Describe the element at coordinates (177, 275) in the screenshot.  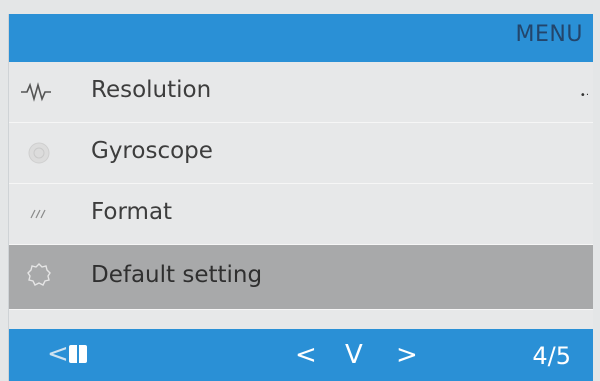
I see `menu-item-label: Default setting` at that location.